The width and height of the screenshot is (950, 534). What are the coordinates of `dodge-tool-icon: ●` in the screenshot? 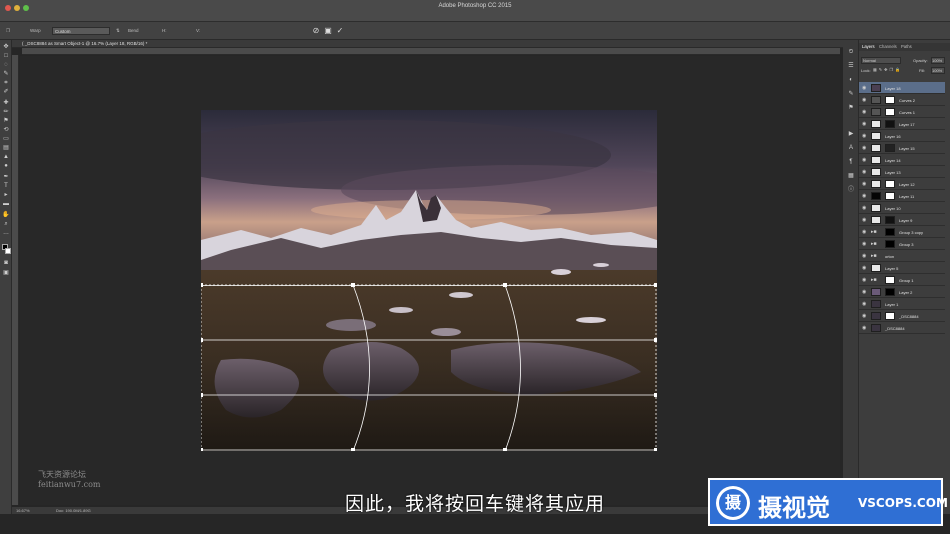 It's located at (6, 166).